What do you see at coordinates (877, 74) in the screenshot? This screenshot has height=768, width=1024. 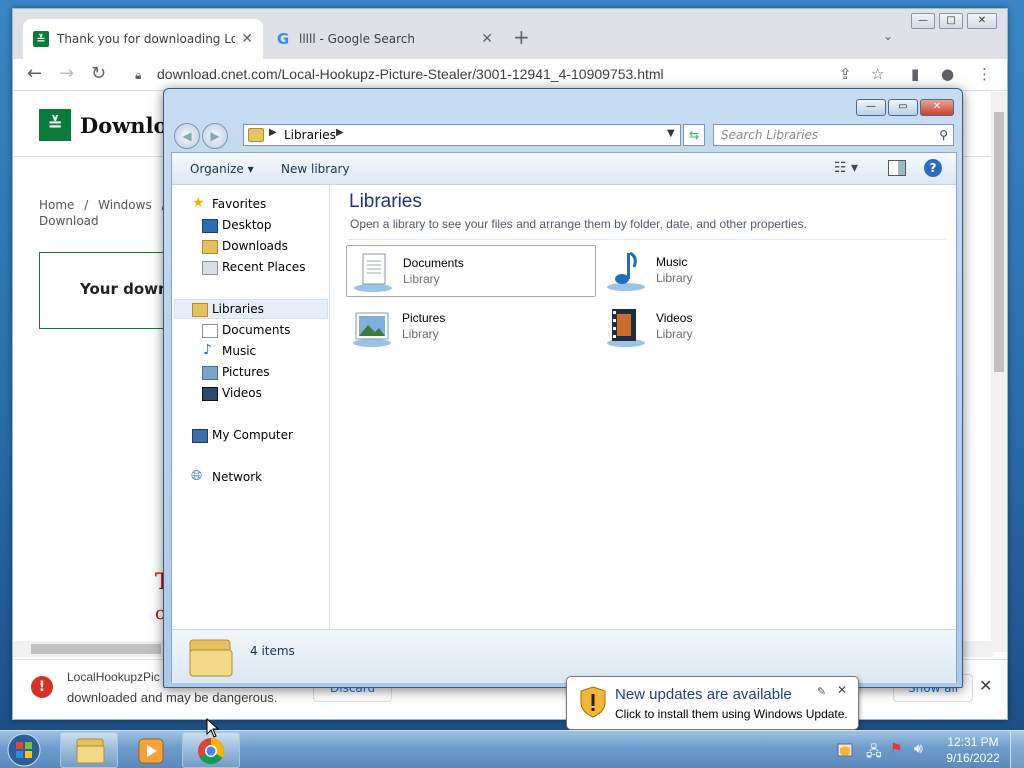 I see `bookmark-star-icon: ☆` at bounding box center [877, 74].